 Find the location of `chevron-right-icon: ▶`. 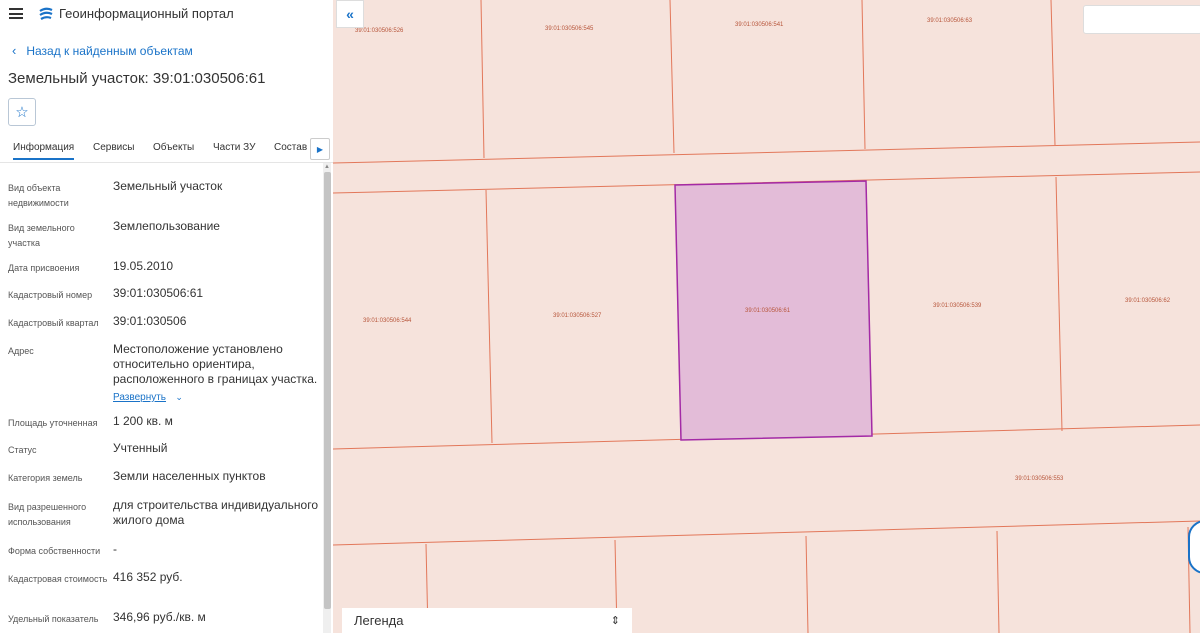

chevron-right-icon: ▶ is located at coordinates (320, 149).